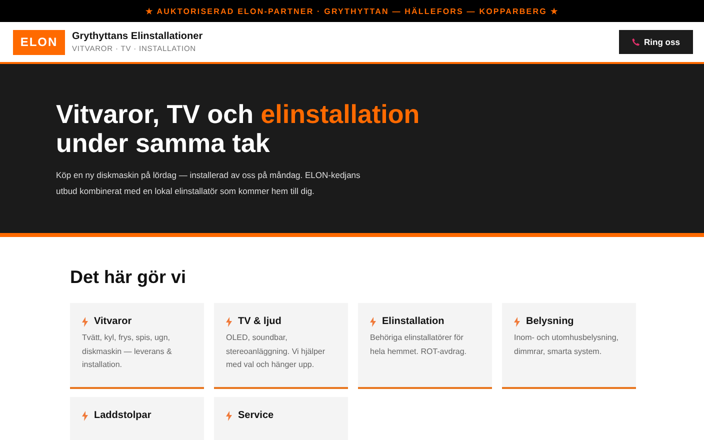  I want to click on card-title: Vitvaror, so click(113, 321).